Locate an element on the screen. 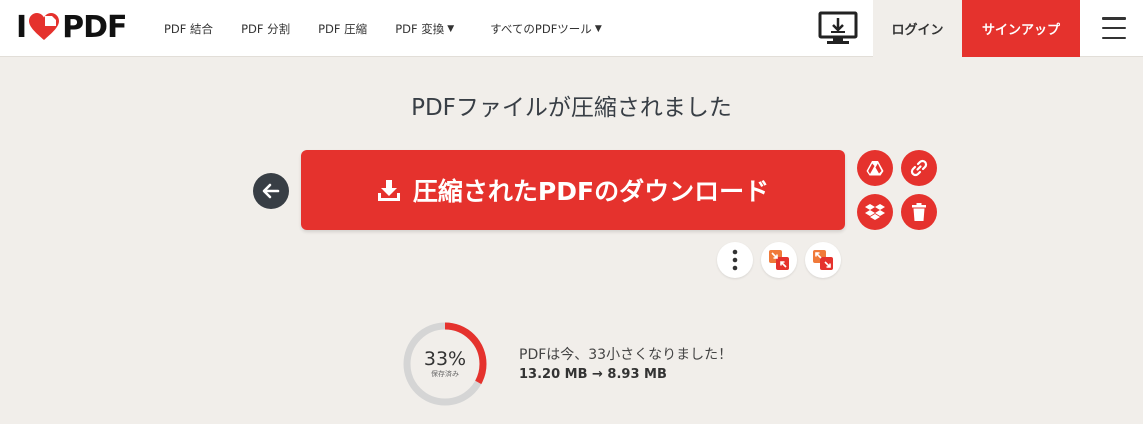 Image resolution: width=1143 pixels, height=424 pixels. desktop-download-button is located at coordinates (838, 28).